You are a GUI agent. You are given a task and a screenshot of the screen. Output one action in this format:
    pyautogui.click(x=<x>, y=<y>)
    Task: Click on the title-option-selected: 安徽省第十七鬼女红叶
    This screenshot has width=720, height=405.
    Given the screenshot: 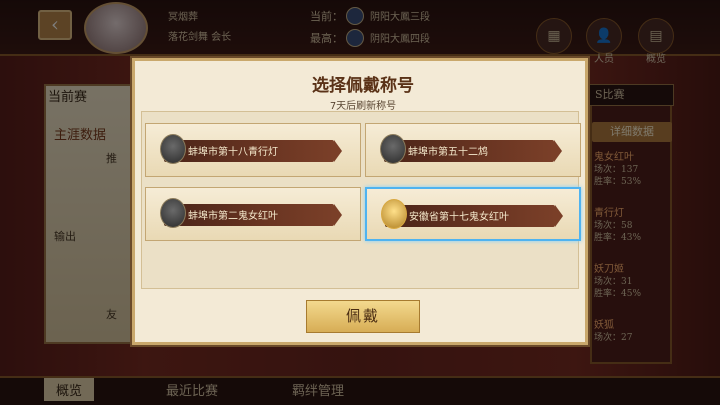 What is the action you would take?
    pyautogui.click(x=473, y=214)
    